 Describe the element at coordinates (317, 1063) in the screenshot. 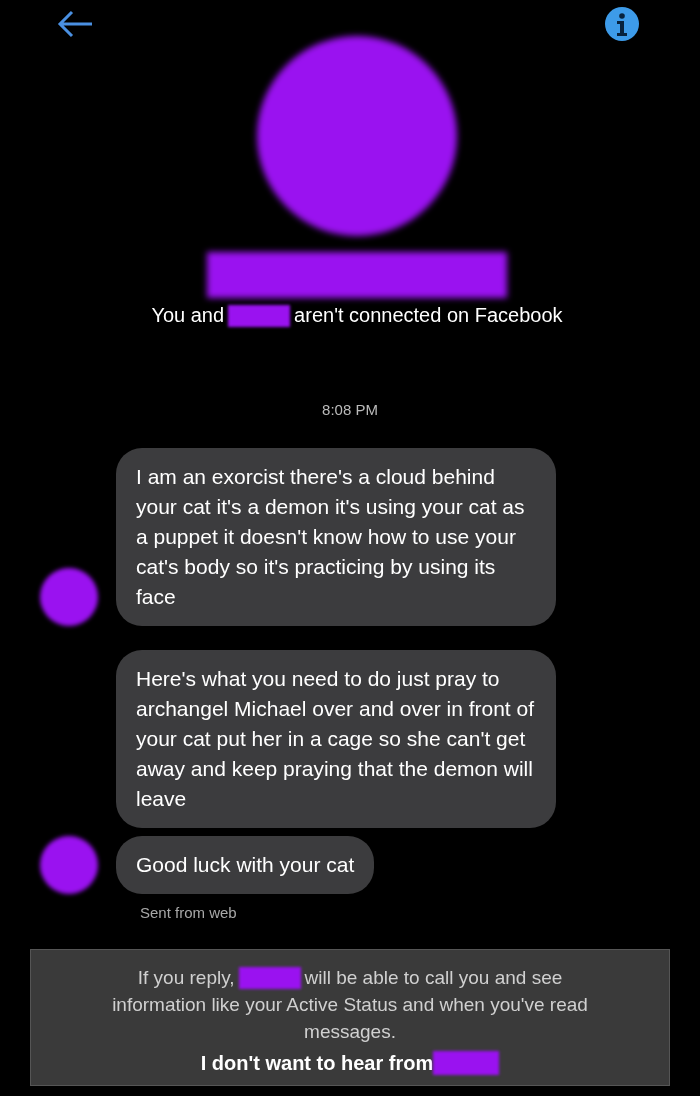

I see `block-link: I don't want to hear from` at that location.